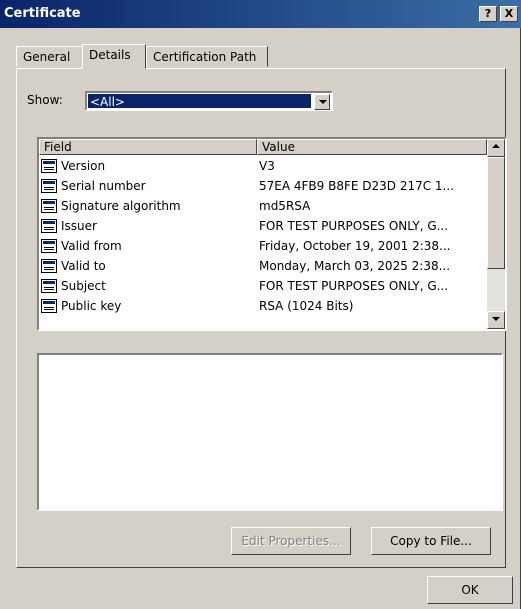 The width and height of the screenshot is (521, 609). I want to click on row-value: md5RSA, so click(285, 206).